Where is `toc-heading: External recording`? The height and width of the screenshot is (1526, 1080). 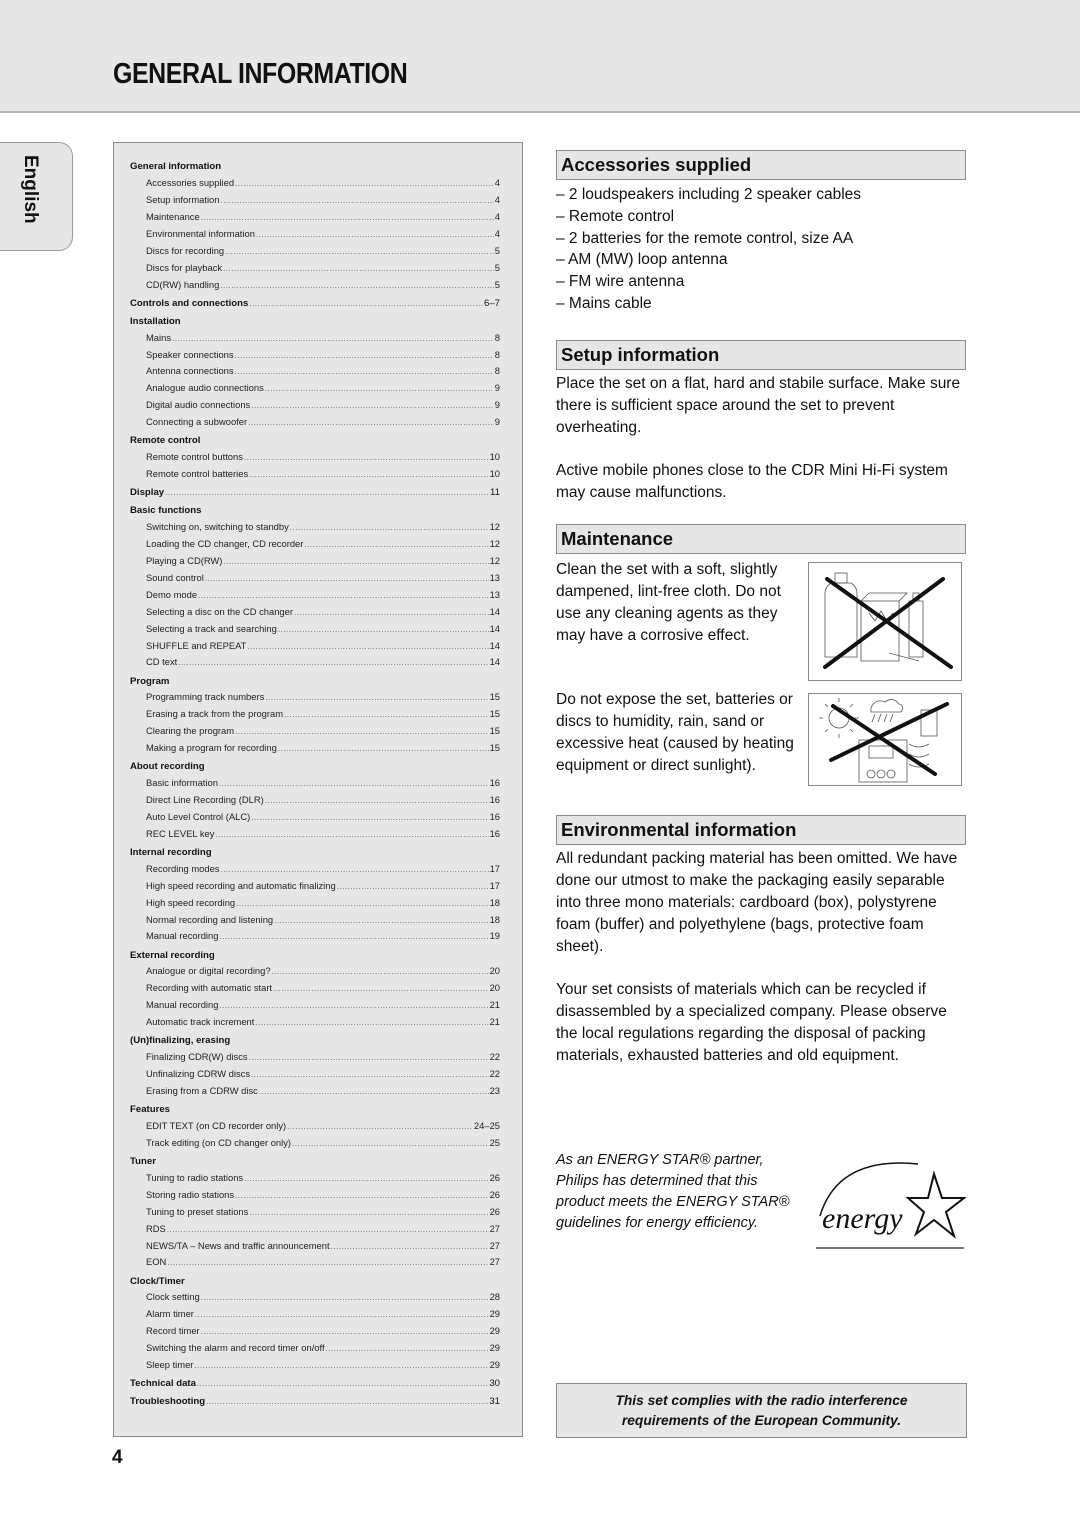 toc-heading: External recording is located at coordinates (315, 956).